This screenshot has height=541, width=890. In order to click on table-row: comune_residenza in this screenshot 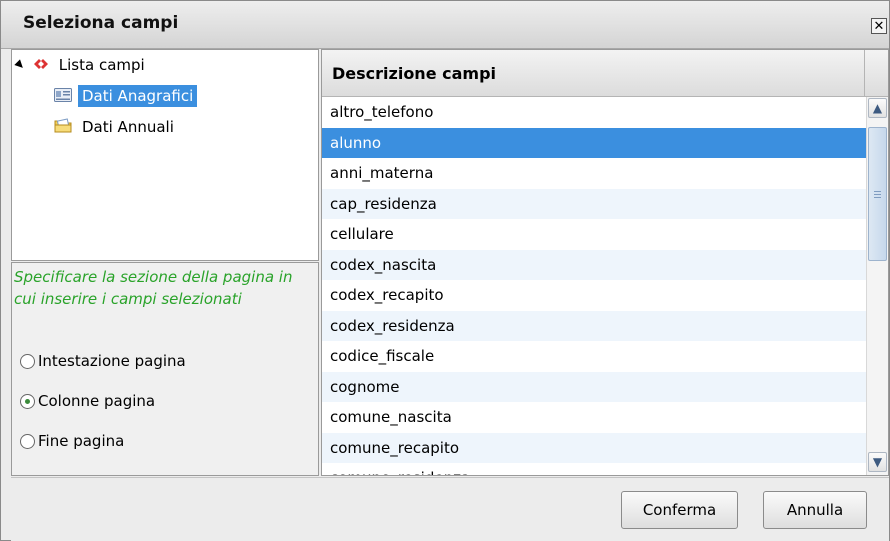, I will do `click(594, 469)`.